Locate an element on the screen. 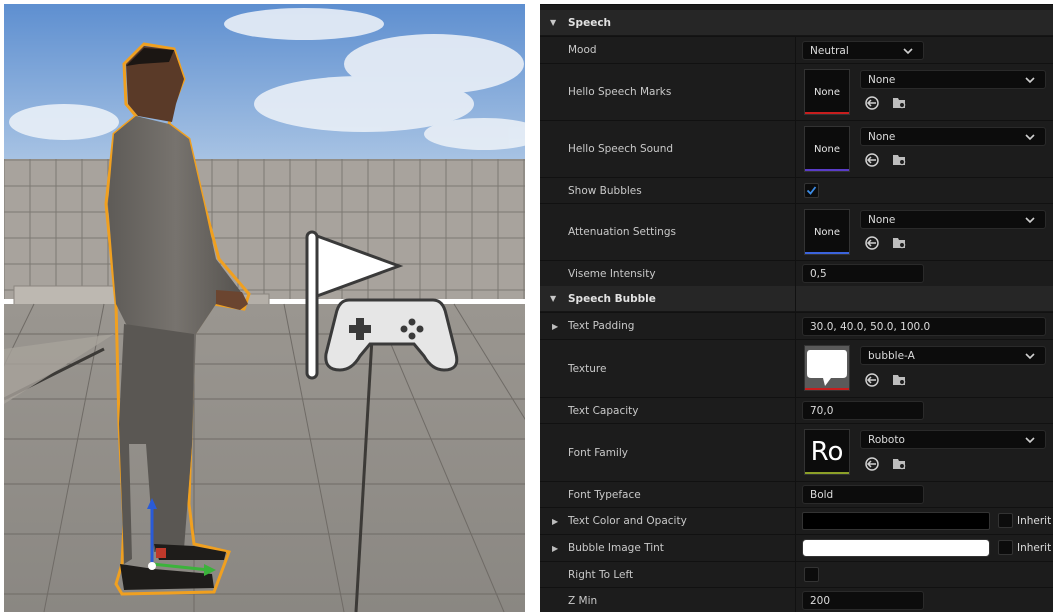  property-label: Text Padding is located at coordinates (601, 326).